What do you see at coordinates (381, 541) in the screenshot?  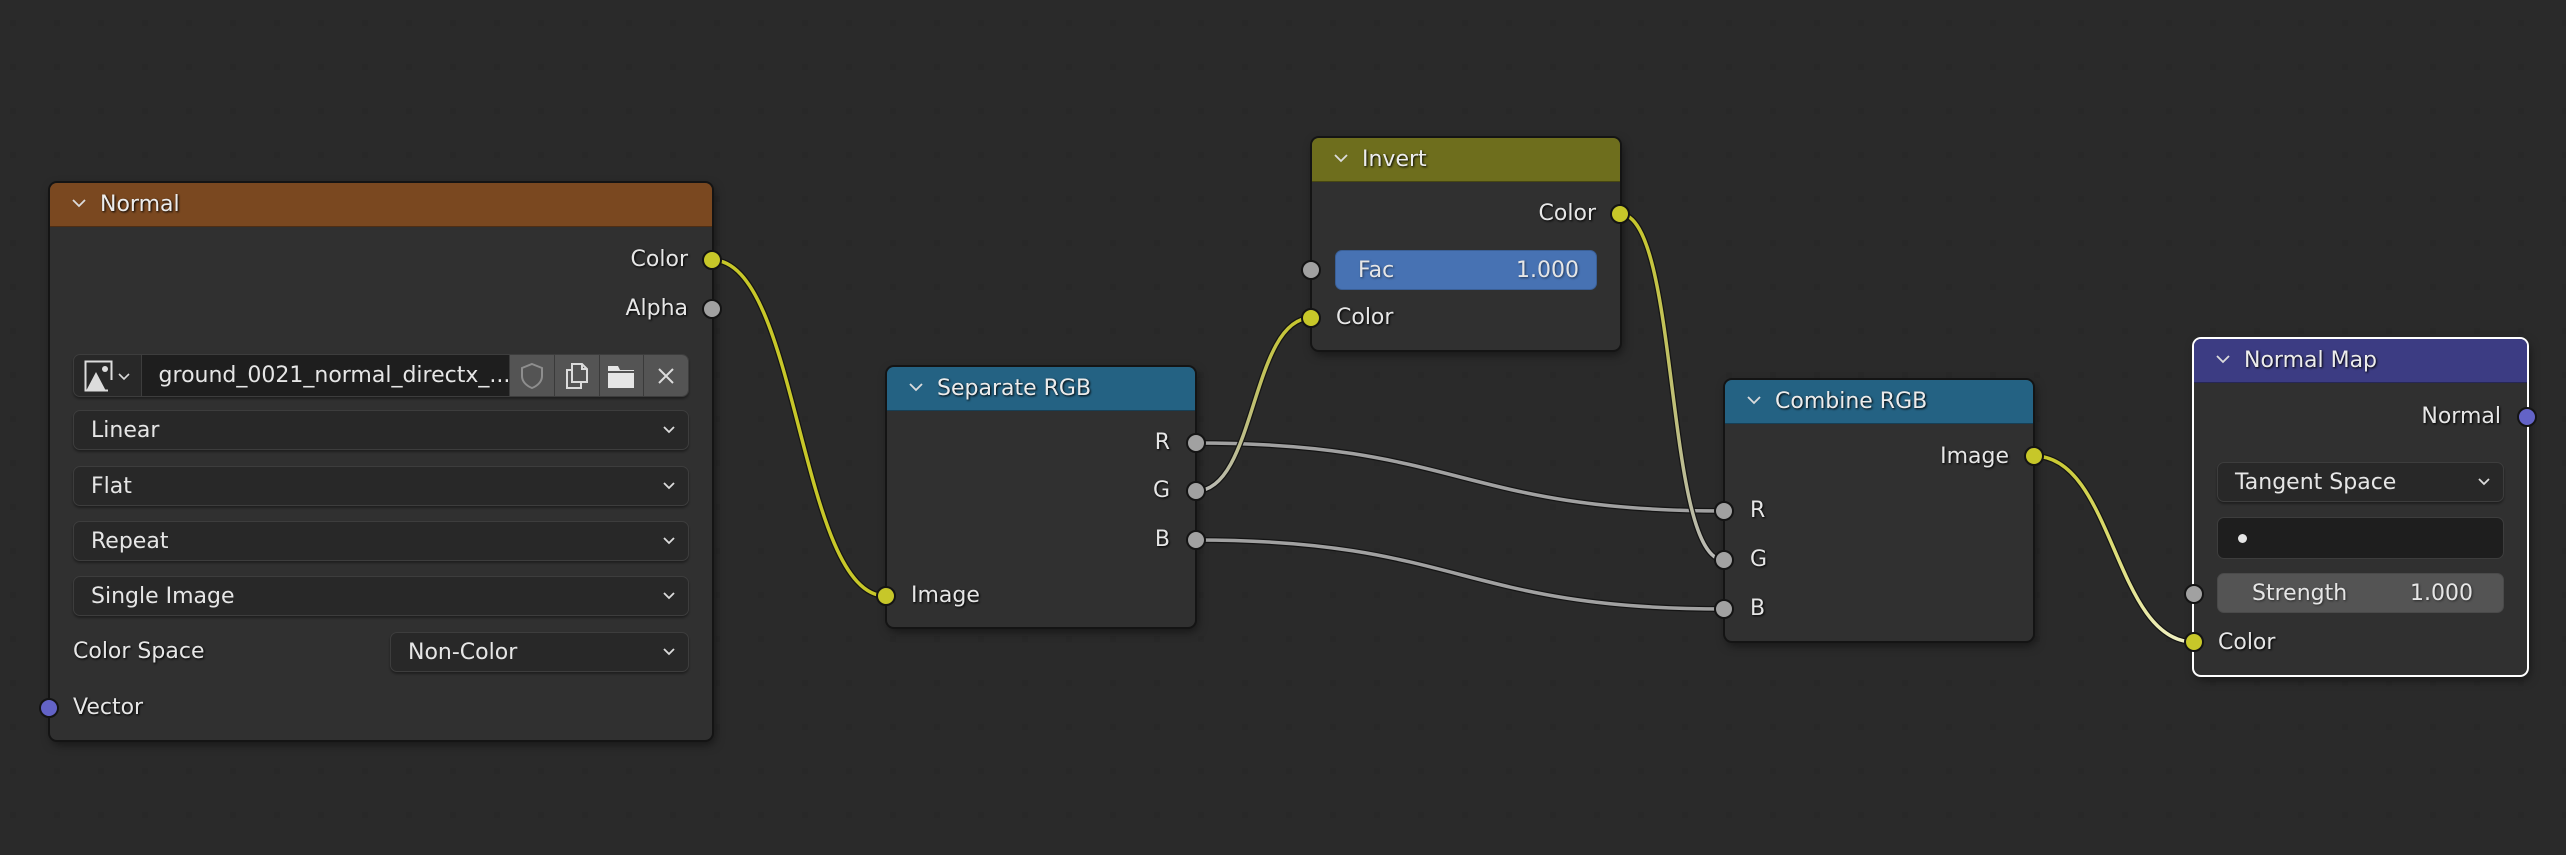 I see `extension-dropdown: Repeat` at bounding box center [381, 541].